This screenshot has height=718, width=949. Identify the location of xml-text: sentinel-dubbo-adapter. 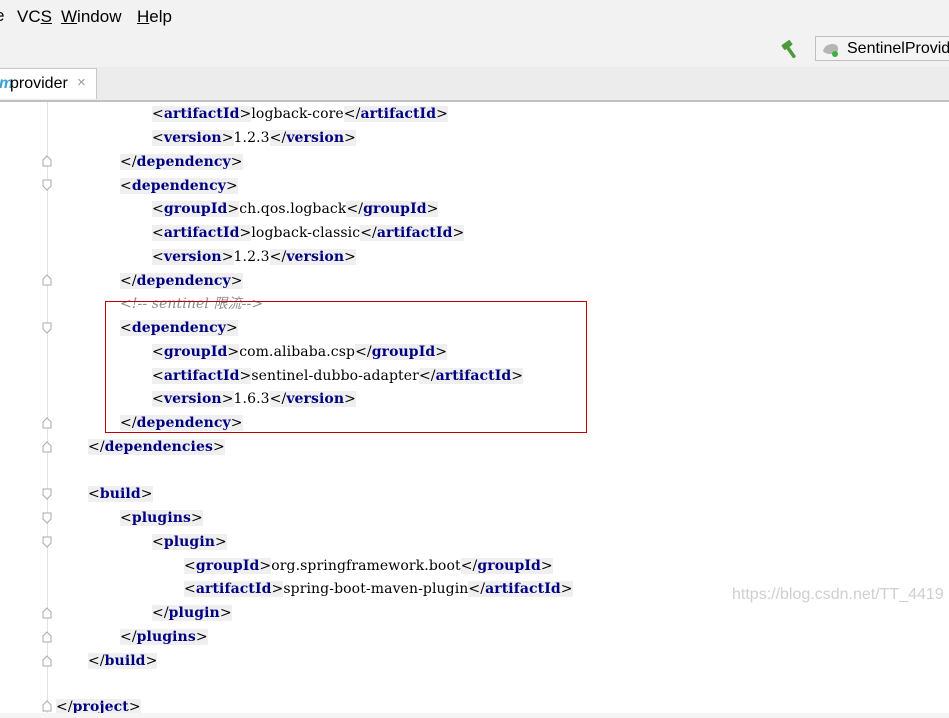
(335, 376).